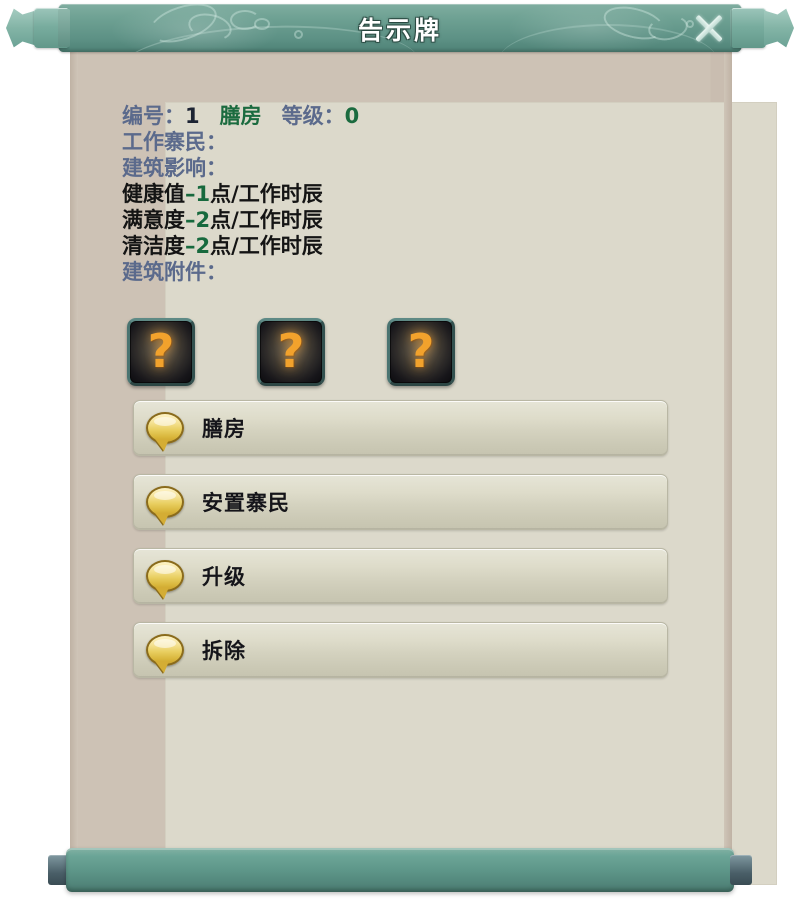  Describe the element at coordinates (37, 28) in the screenshot. I see `scroll-finial-left` at that location.